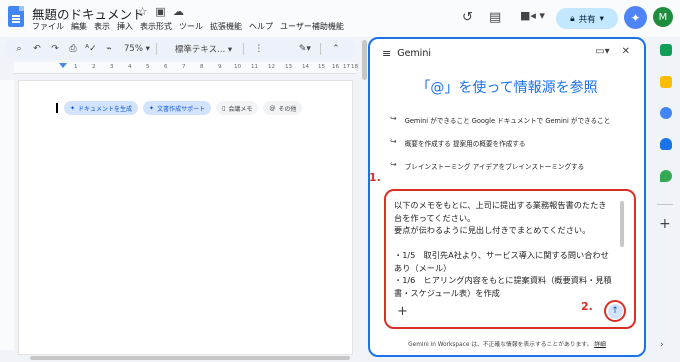 Image resolution: width=680 pixels, height=362 pixels. Describe the element at coordinates (55, 49) in the screenshot. I see `redo-icon: ↷` at that location.